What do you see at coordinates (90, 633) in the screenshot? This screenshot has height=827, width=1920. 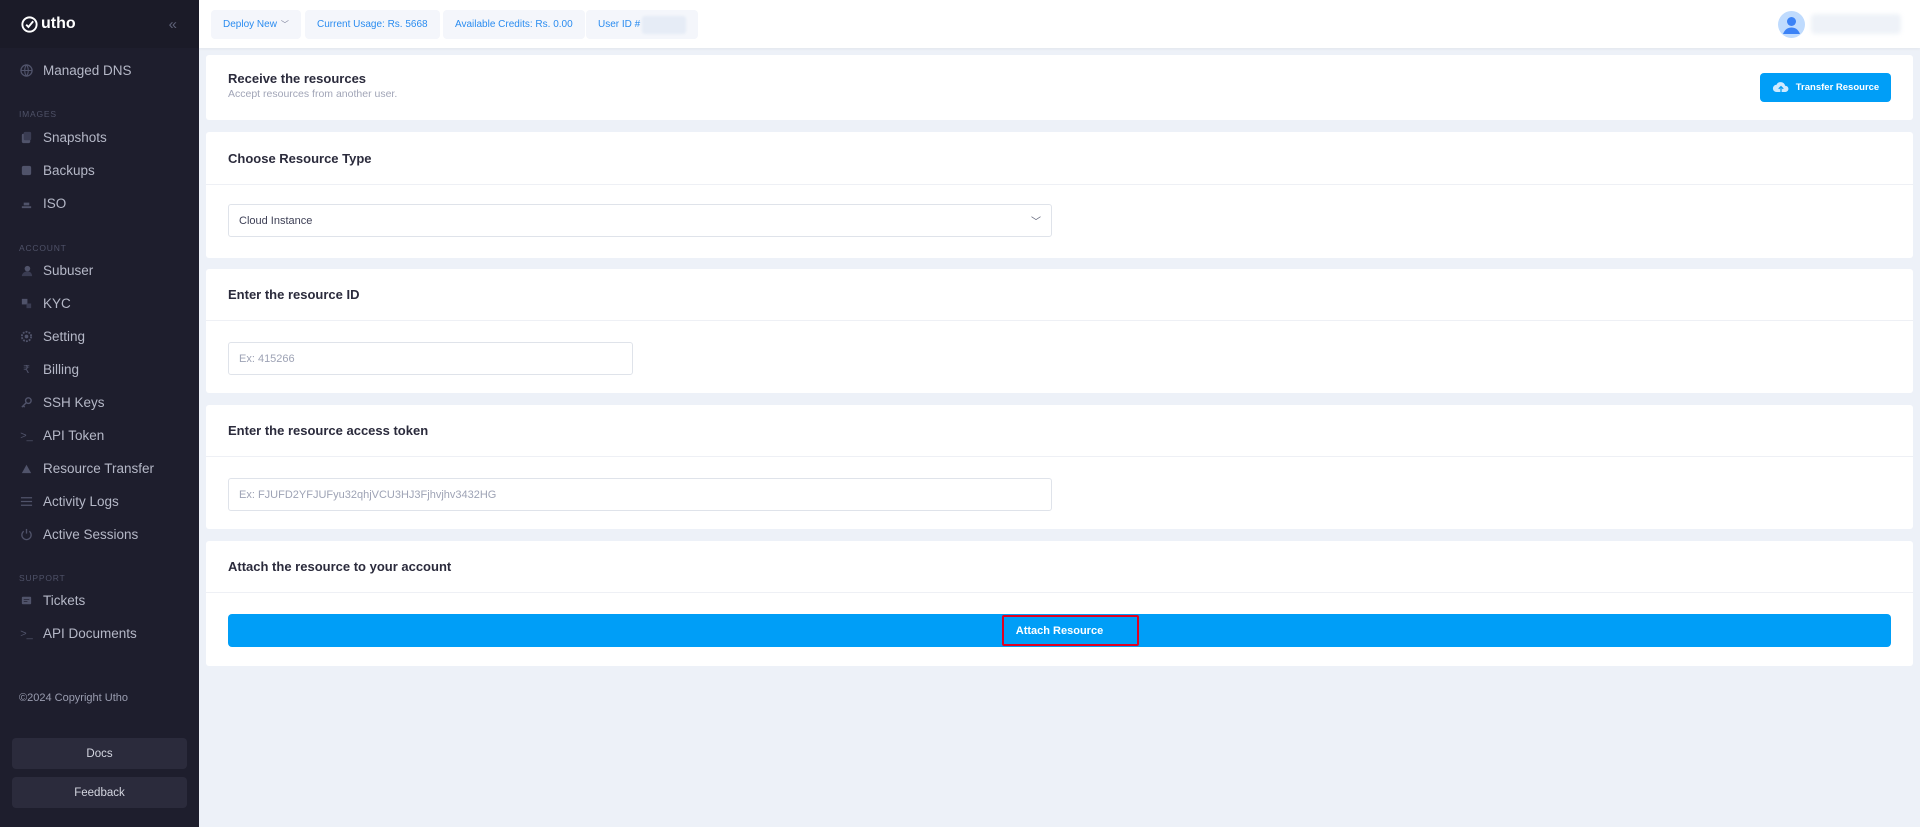 I see `sidebar-item-label: API Documents` at bounding box center [90, 633].